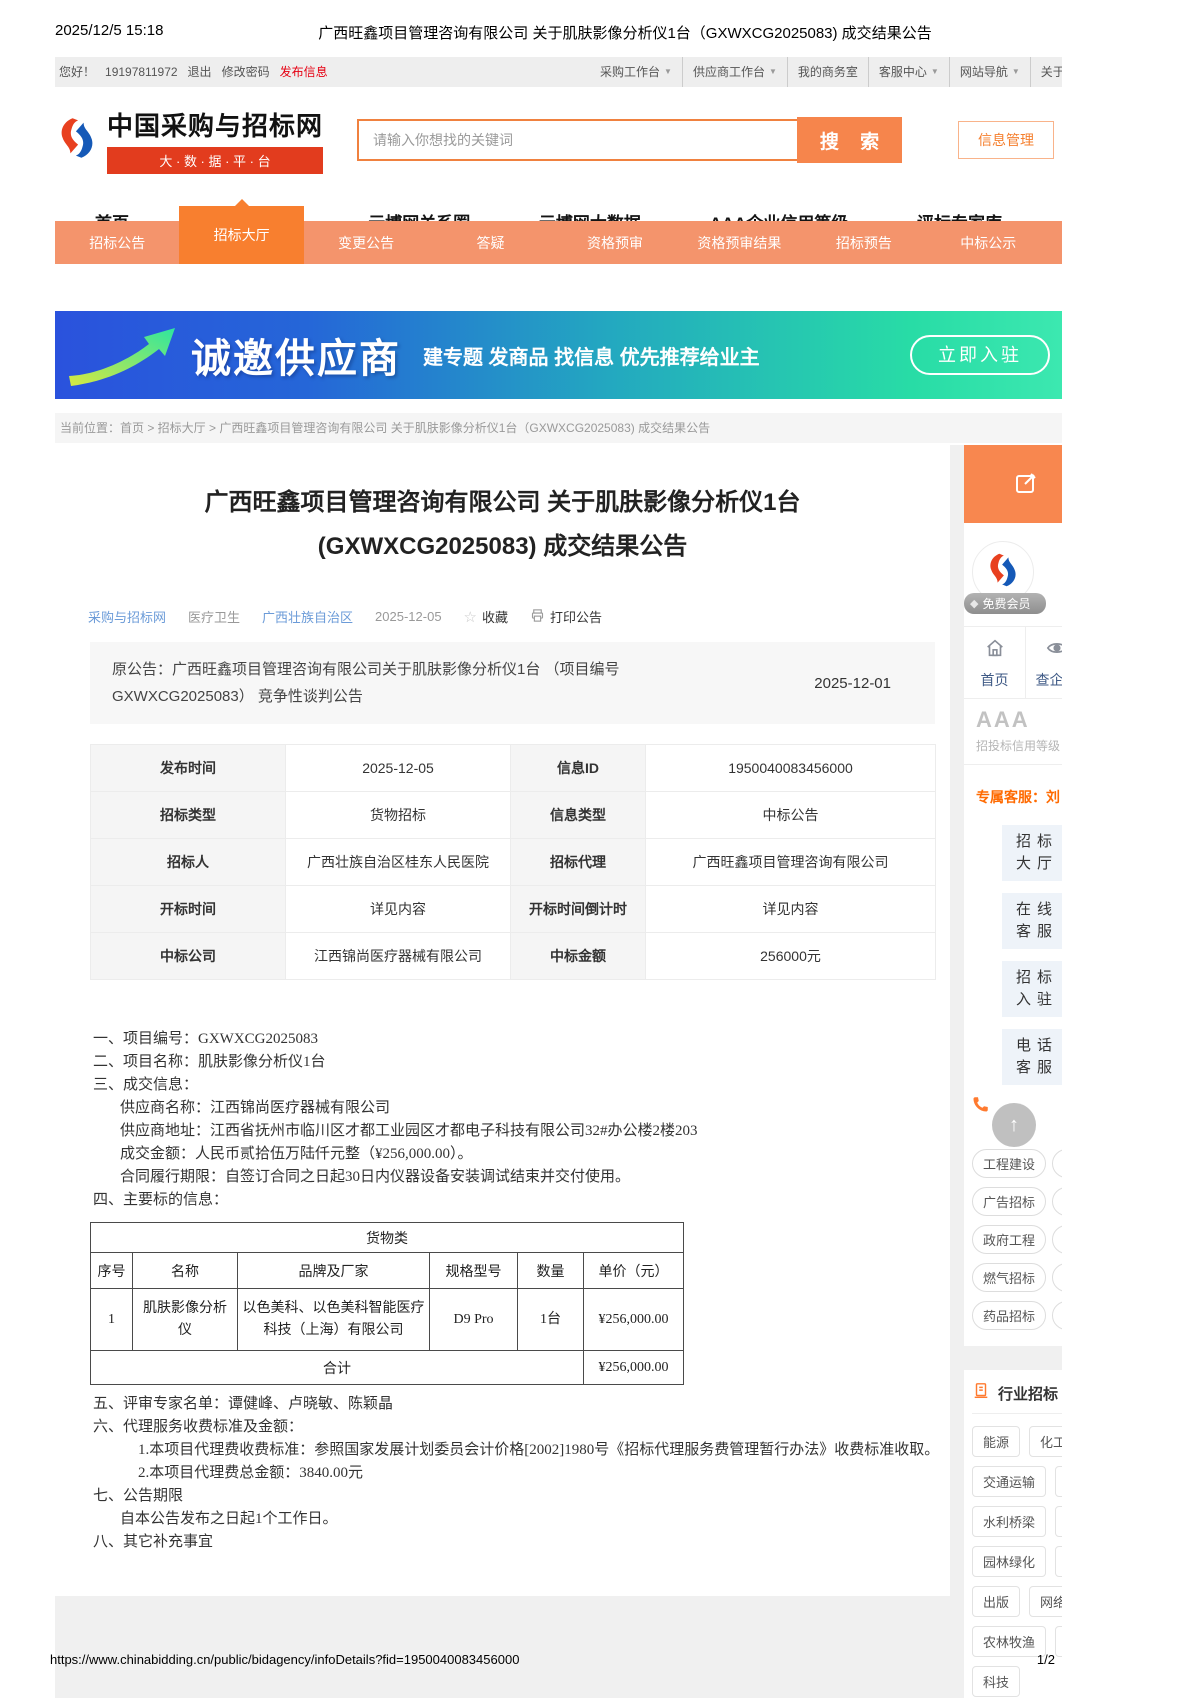 This screenshot has width=1200, height=1698. I want to click on menu-about-us: 关于我们, so click(1046, 72).